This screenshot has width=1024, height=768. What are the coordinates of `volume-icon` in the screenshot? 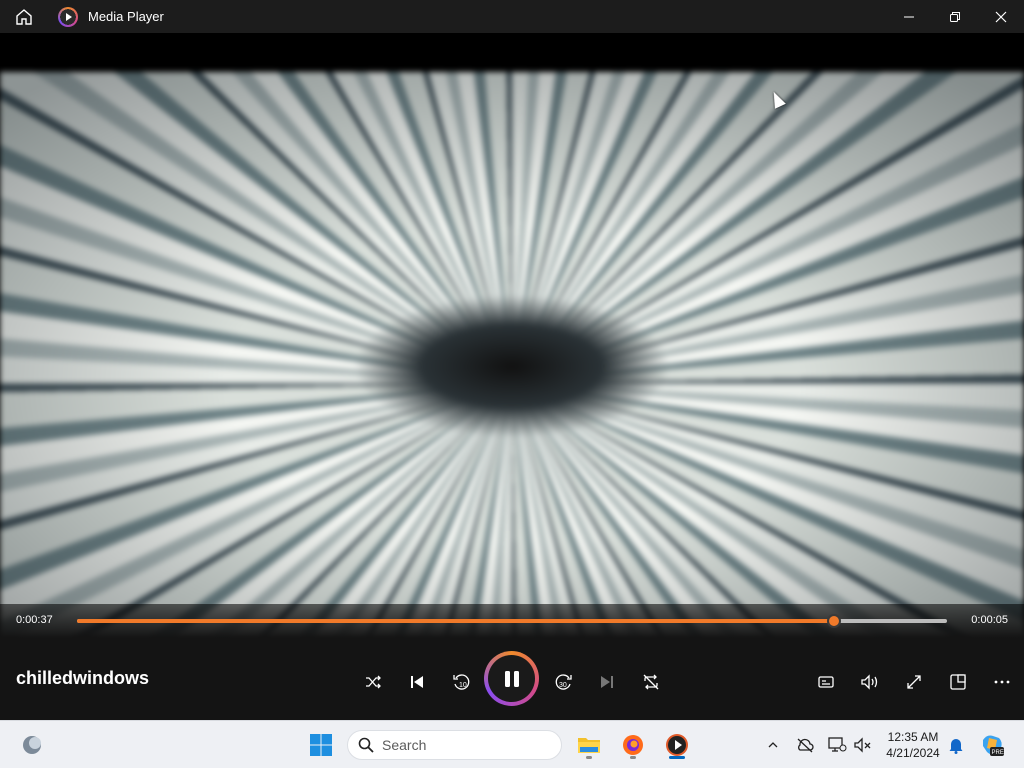 It's located at (869, 682).